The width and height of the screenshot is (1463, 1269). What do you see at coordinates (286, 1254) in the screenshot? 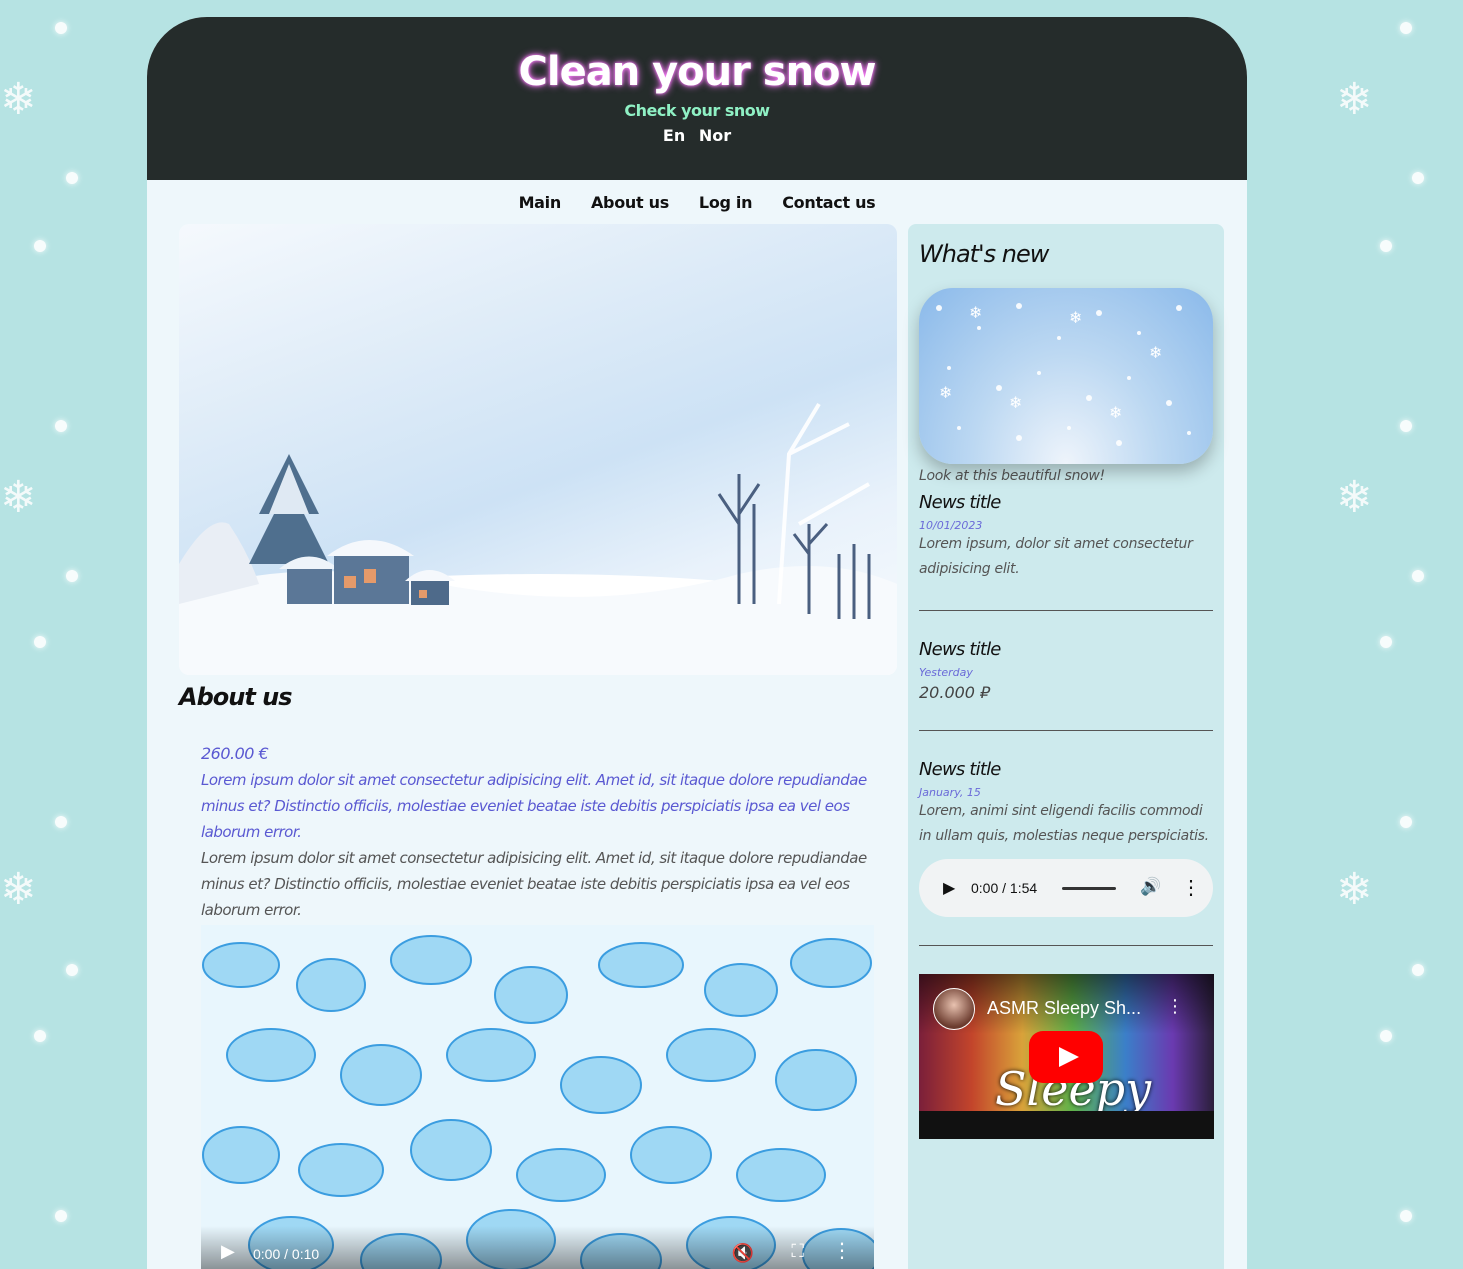
I see `video-time: 0:00 / 0:10` at bounding box center [286, 1254].